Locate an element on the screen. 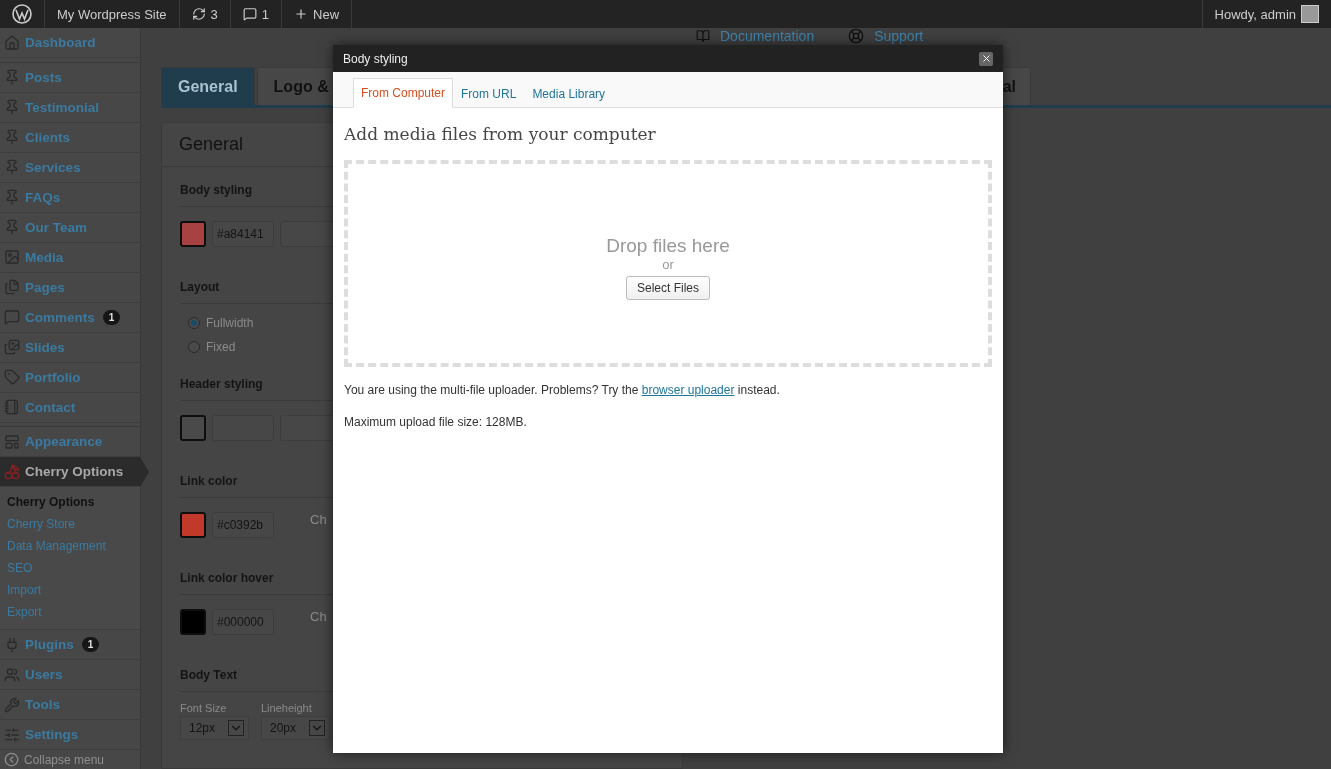 This screenshot has width=1331, height=769. layout-icon is located at coordinates (12, 441).